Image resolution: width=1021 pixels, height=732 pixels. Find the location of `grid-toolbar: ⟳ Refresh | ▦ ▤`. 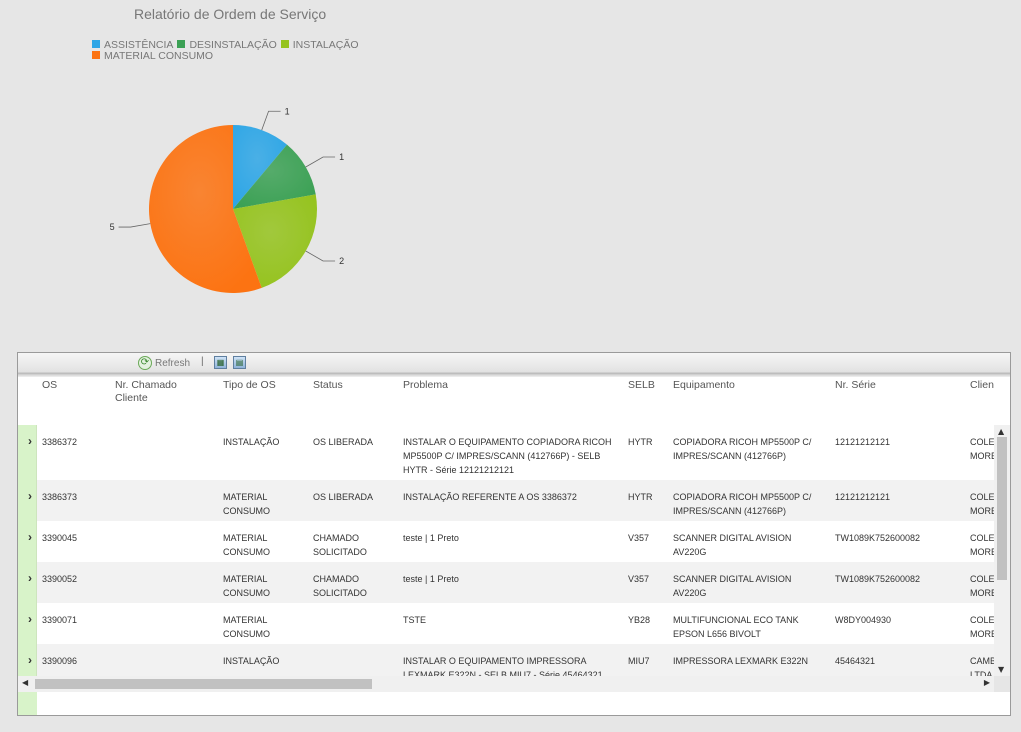

grid-toolbar: ⟳ Refresh | ▦ ▤ is located at coordinates (514, 363).